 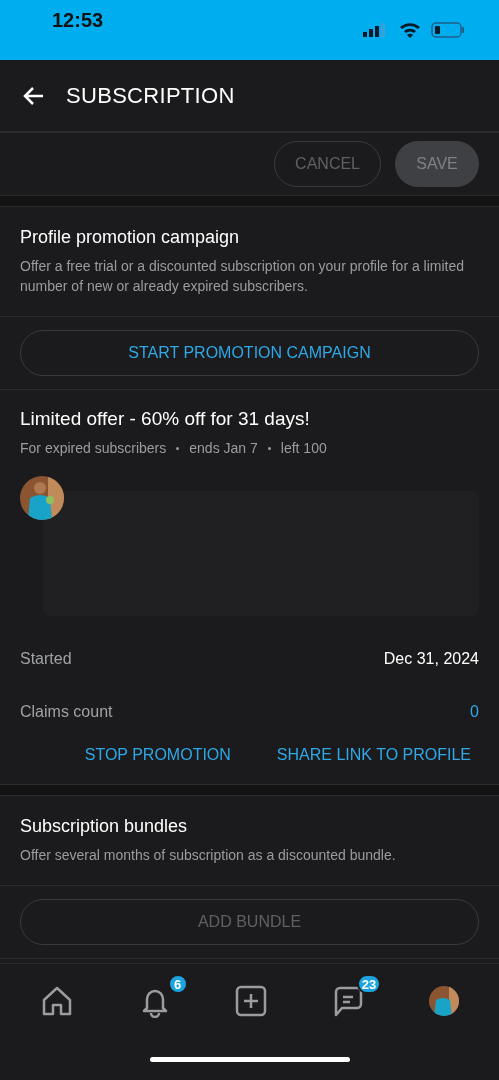 I want to click on offer-detail: ends Jan 7, so click(x=223, y=448).